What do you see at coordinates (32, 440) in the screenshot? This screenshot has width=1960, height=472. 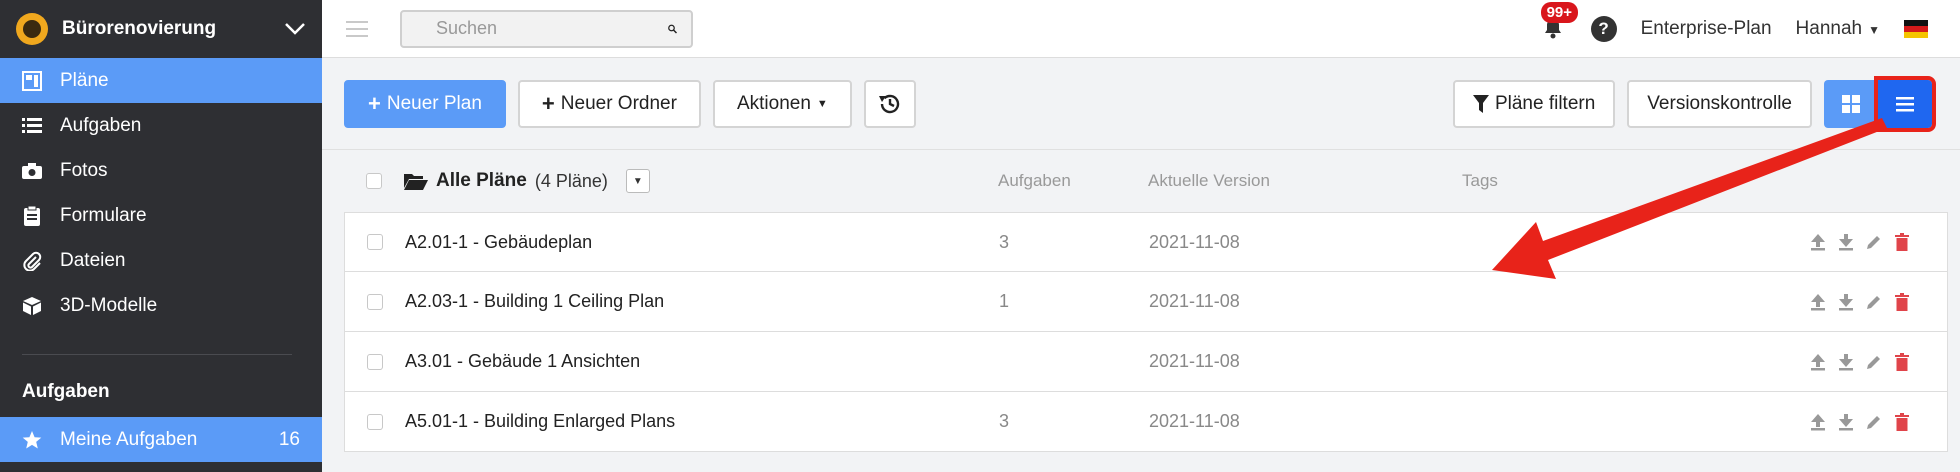 I see `star-icon` at bounding box center [32, 440].